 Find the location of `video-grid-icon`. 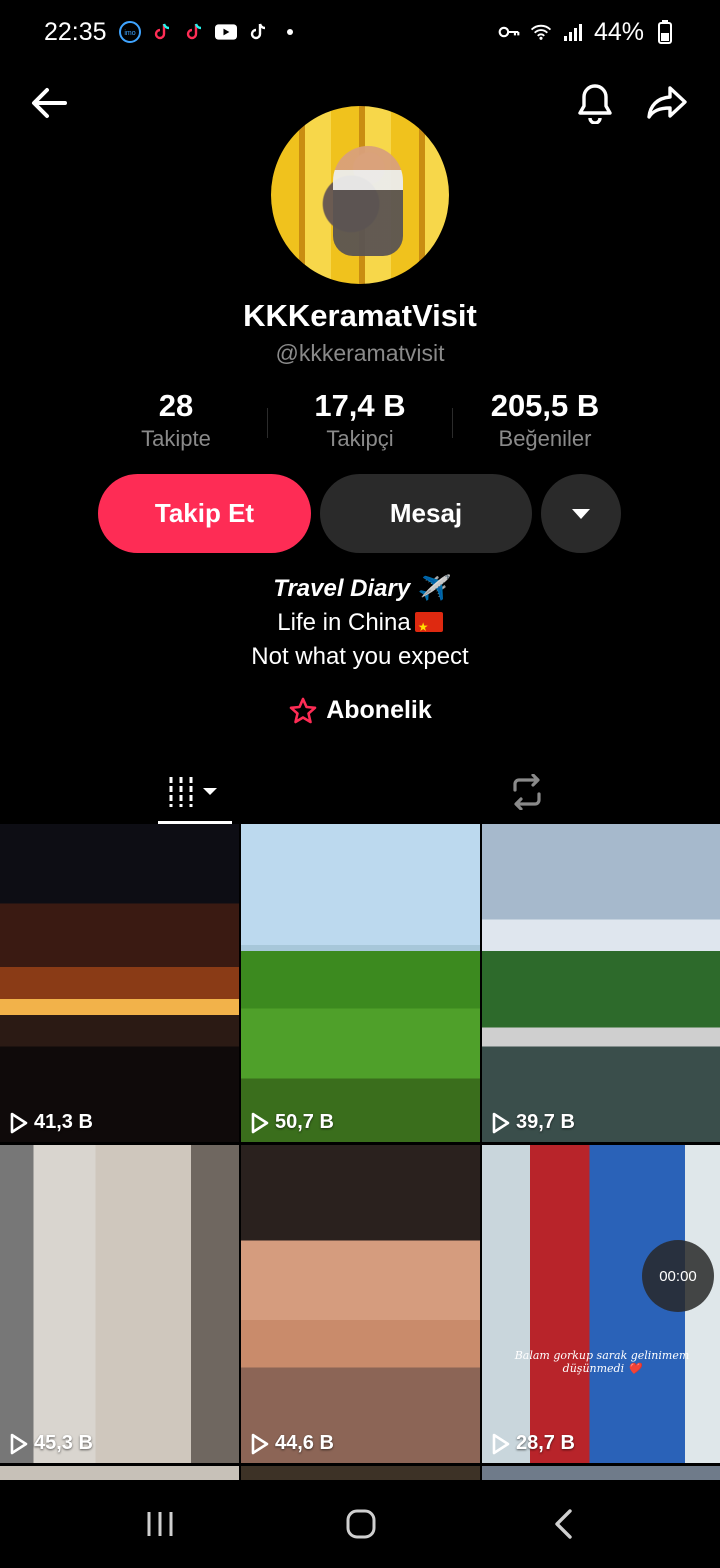

video-grid-icon is located at coordinates (193, 792).